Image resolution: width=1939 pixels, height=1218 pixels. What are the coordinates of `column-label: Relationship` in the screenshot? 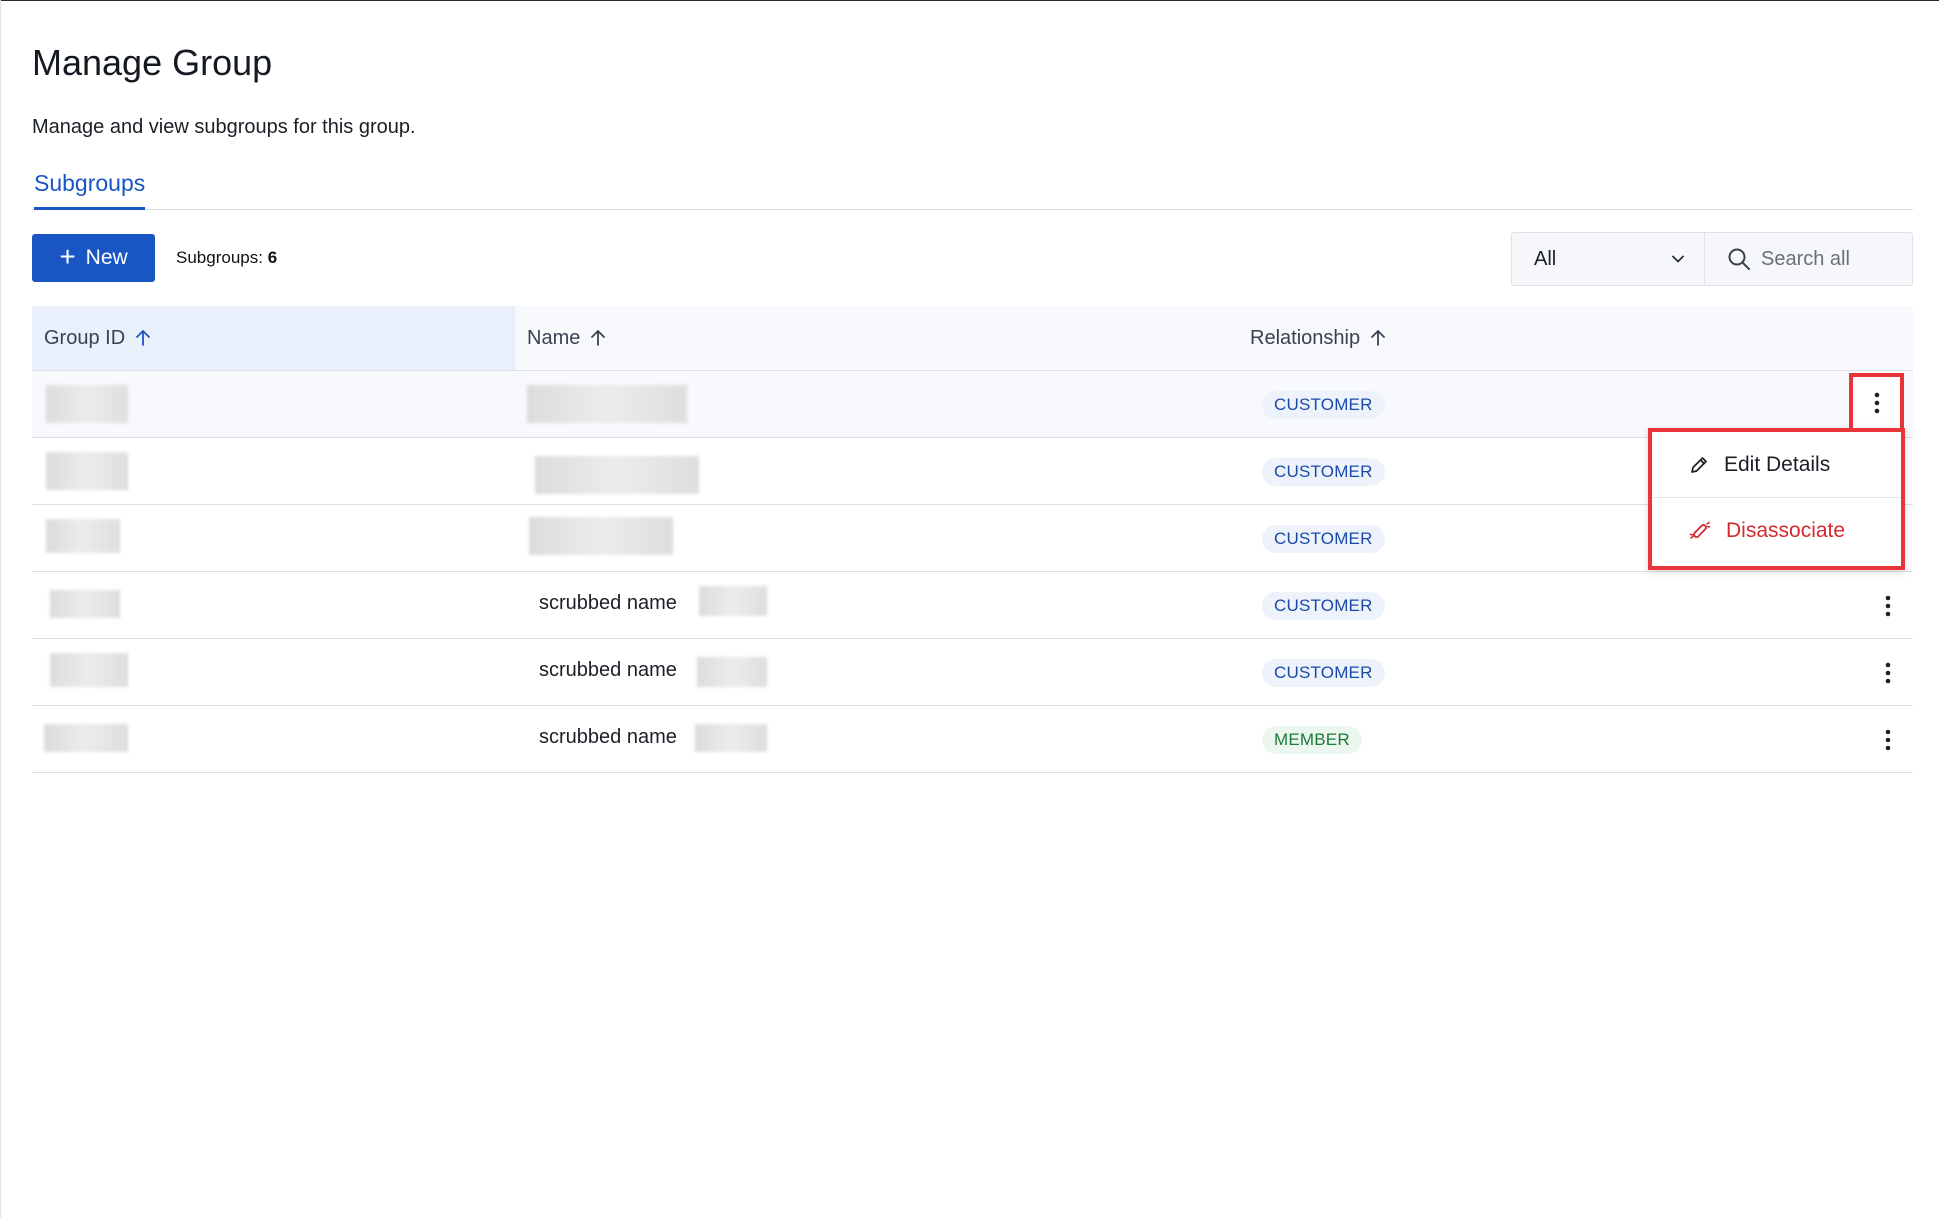 It's located at (1305, 337).